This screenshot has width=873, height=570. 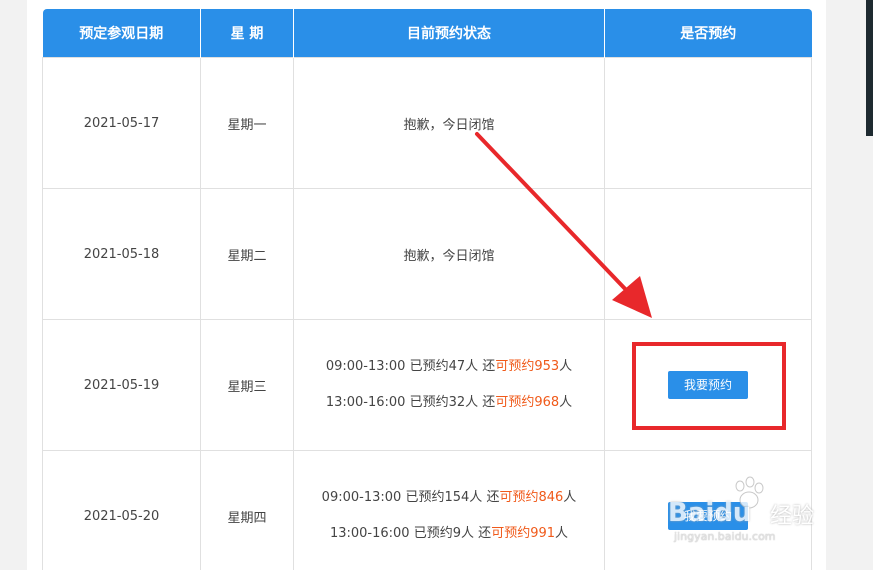 I want to click on booked-count: 154, so click(x=457, y=497).